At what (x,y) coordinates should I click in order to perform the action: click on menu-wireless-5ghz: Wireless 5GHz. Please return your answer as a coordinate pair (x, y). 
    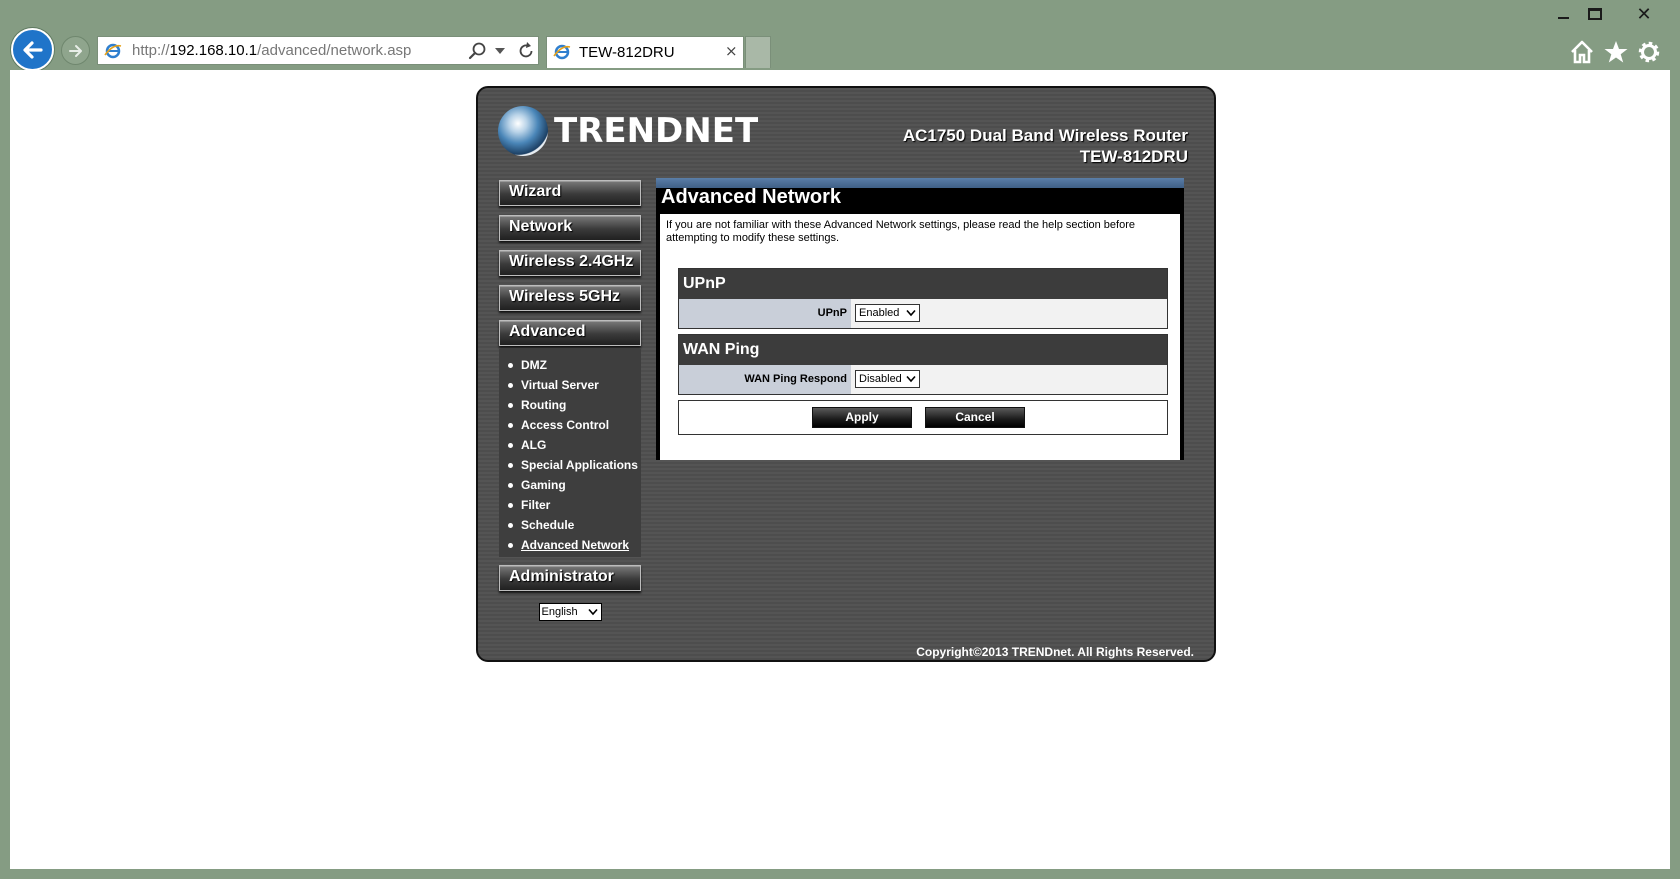
    Looking at the image, I should click on (570, 298).